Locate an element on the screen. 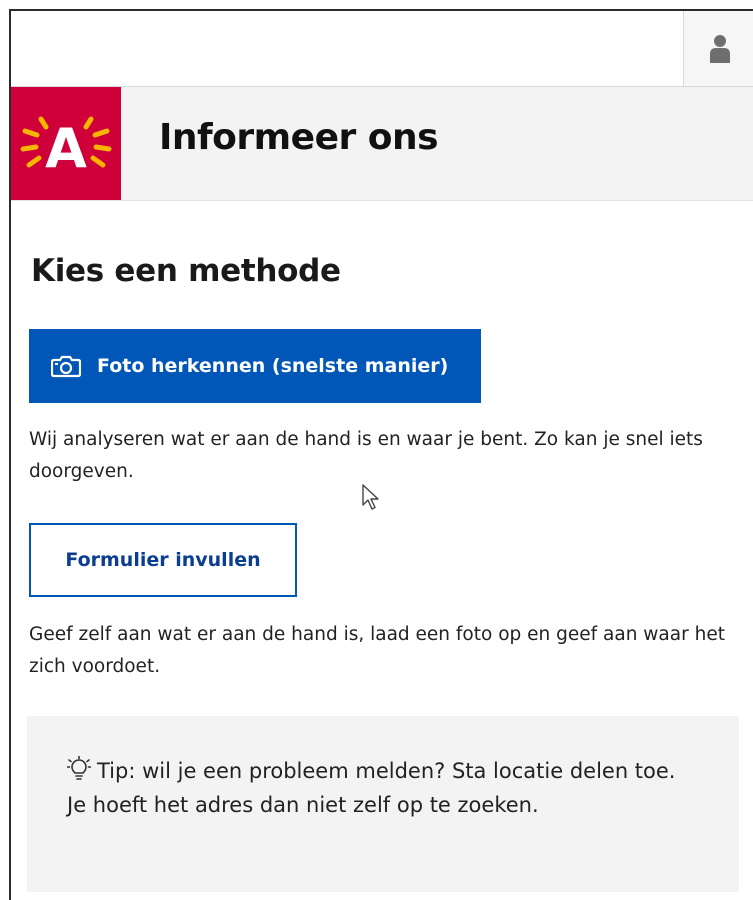 Image resolution: width=753 pixels, height=900 pixels. photo-recognition-button: Foto herkennen (snelste manier) is located at coordinates (255, 366).